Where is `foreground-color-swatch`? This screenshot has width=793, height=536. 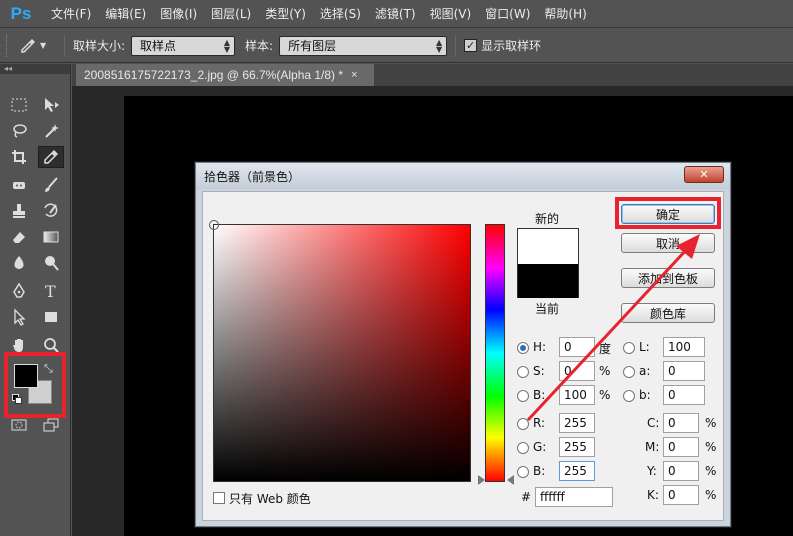
foreground-color-swatch is located at coordinates (26, 376).